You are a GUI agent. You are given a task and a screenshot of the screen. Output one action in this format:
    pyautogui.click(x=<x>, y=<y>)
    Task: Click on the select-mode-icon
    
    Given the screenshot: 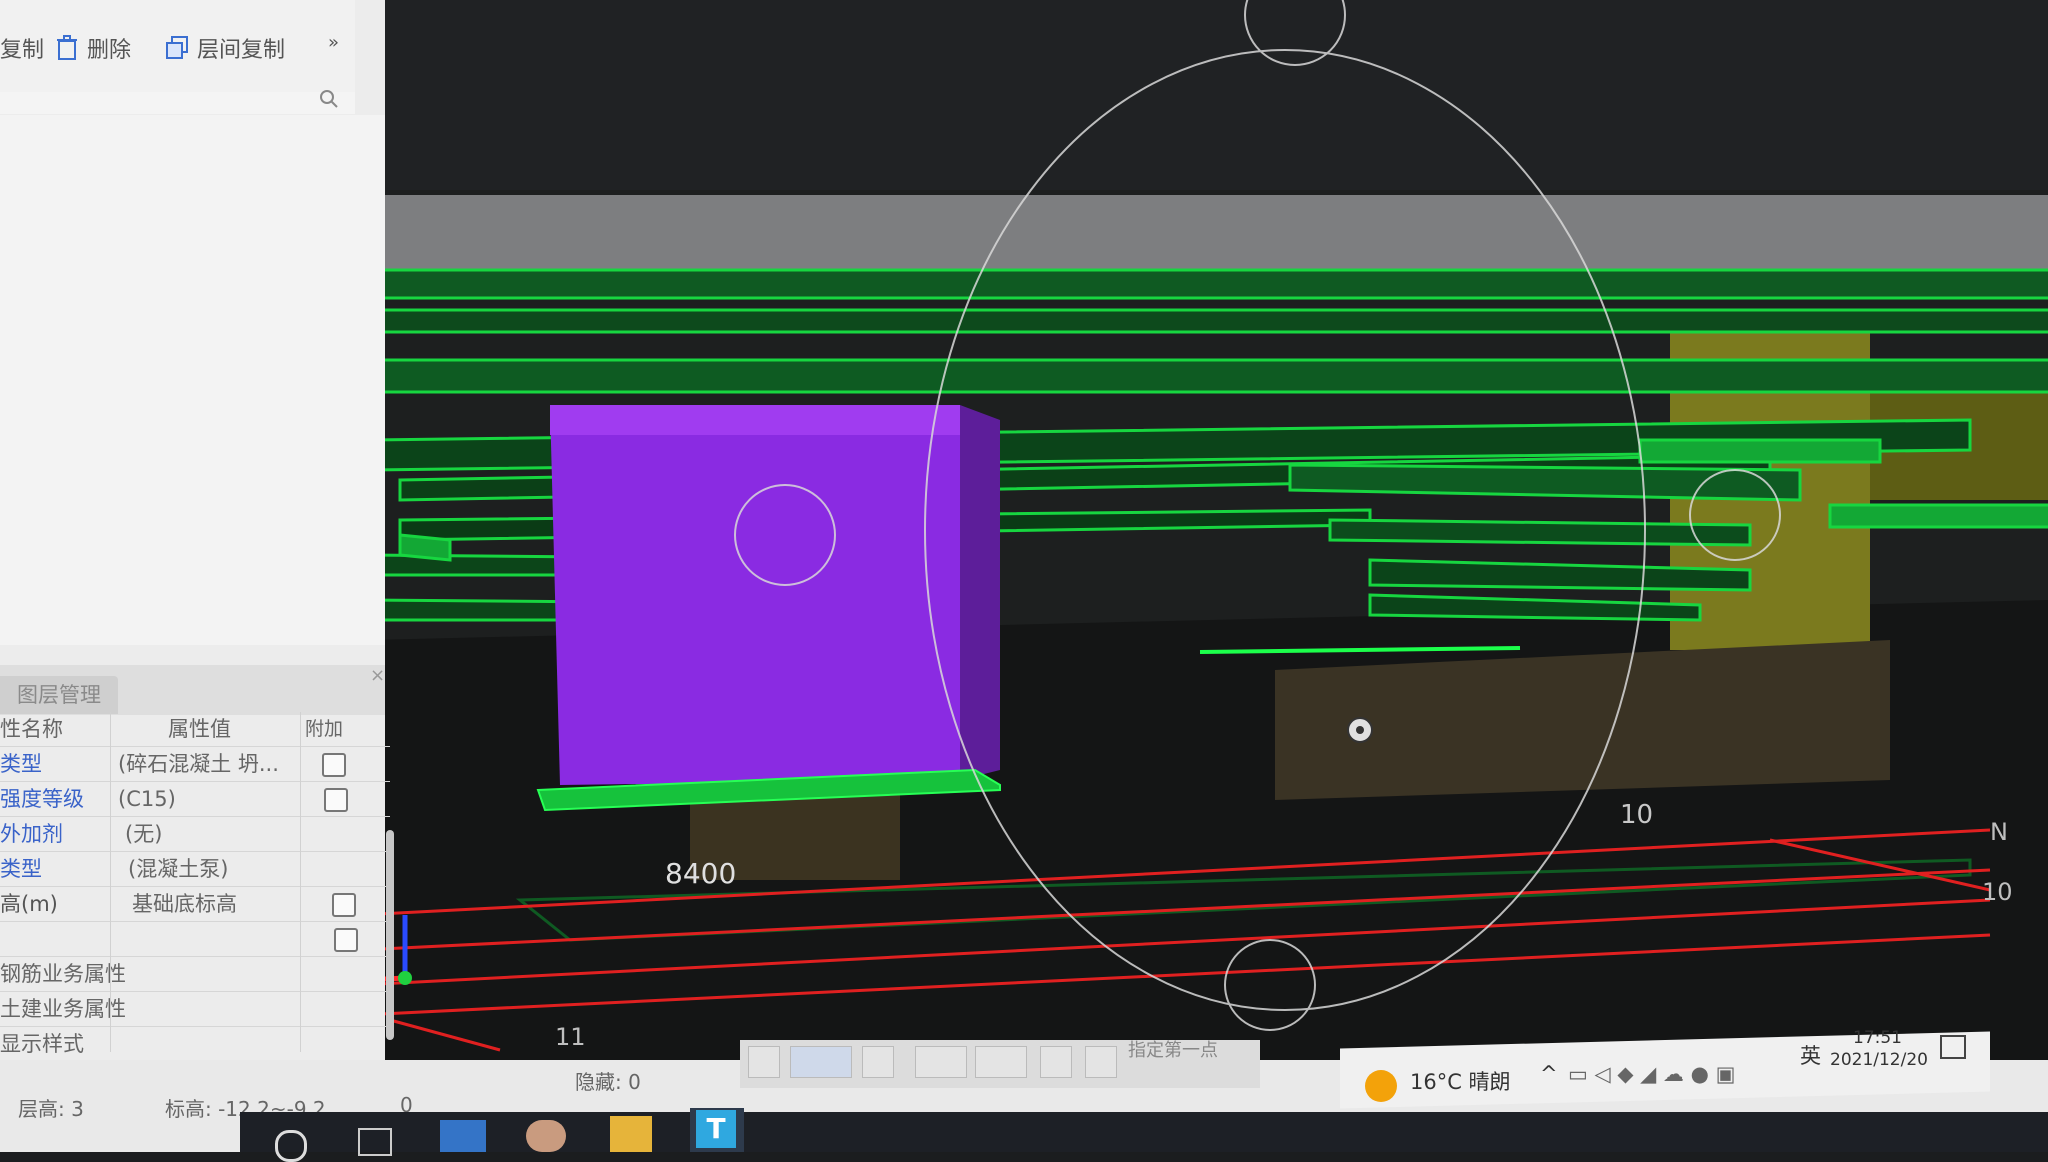 What is the action you would take?
    pyautogui.click(x=821, y=1062)
    